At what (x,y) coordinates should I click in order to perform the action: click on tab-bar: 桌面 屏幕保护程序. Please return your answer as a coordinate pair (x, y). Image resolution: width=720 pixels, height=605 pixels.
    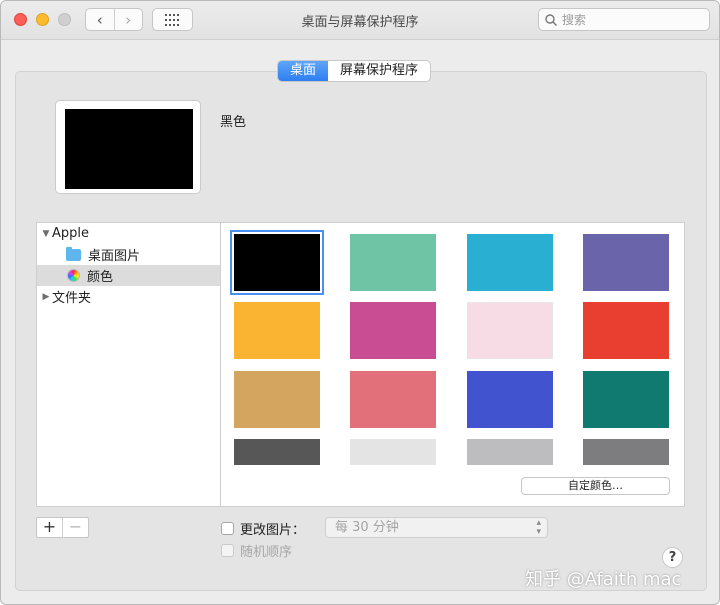
    Looking at the image, I should click on (354, 71).